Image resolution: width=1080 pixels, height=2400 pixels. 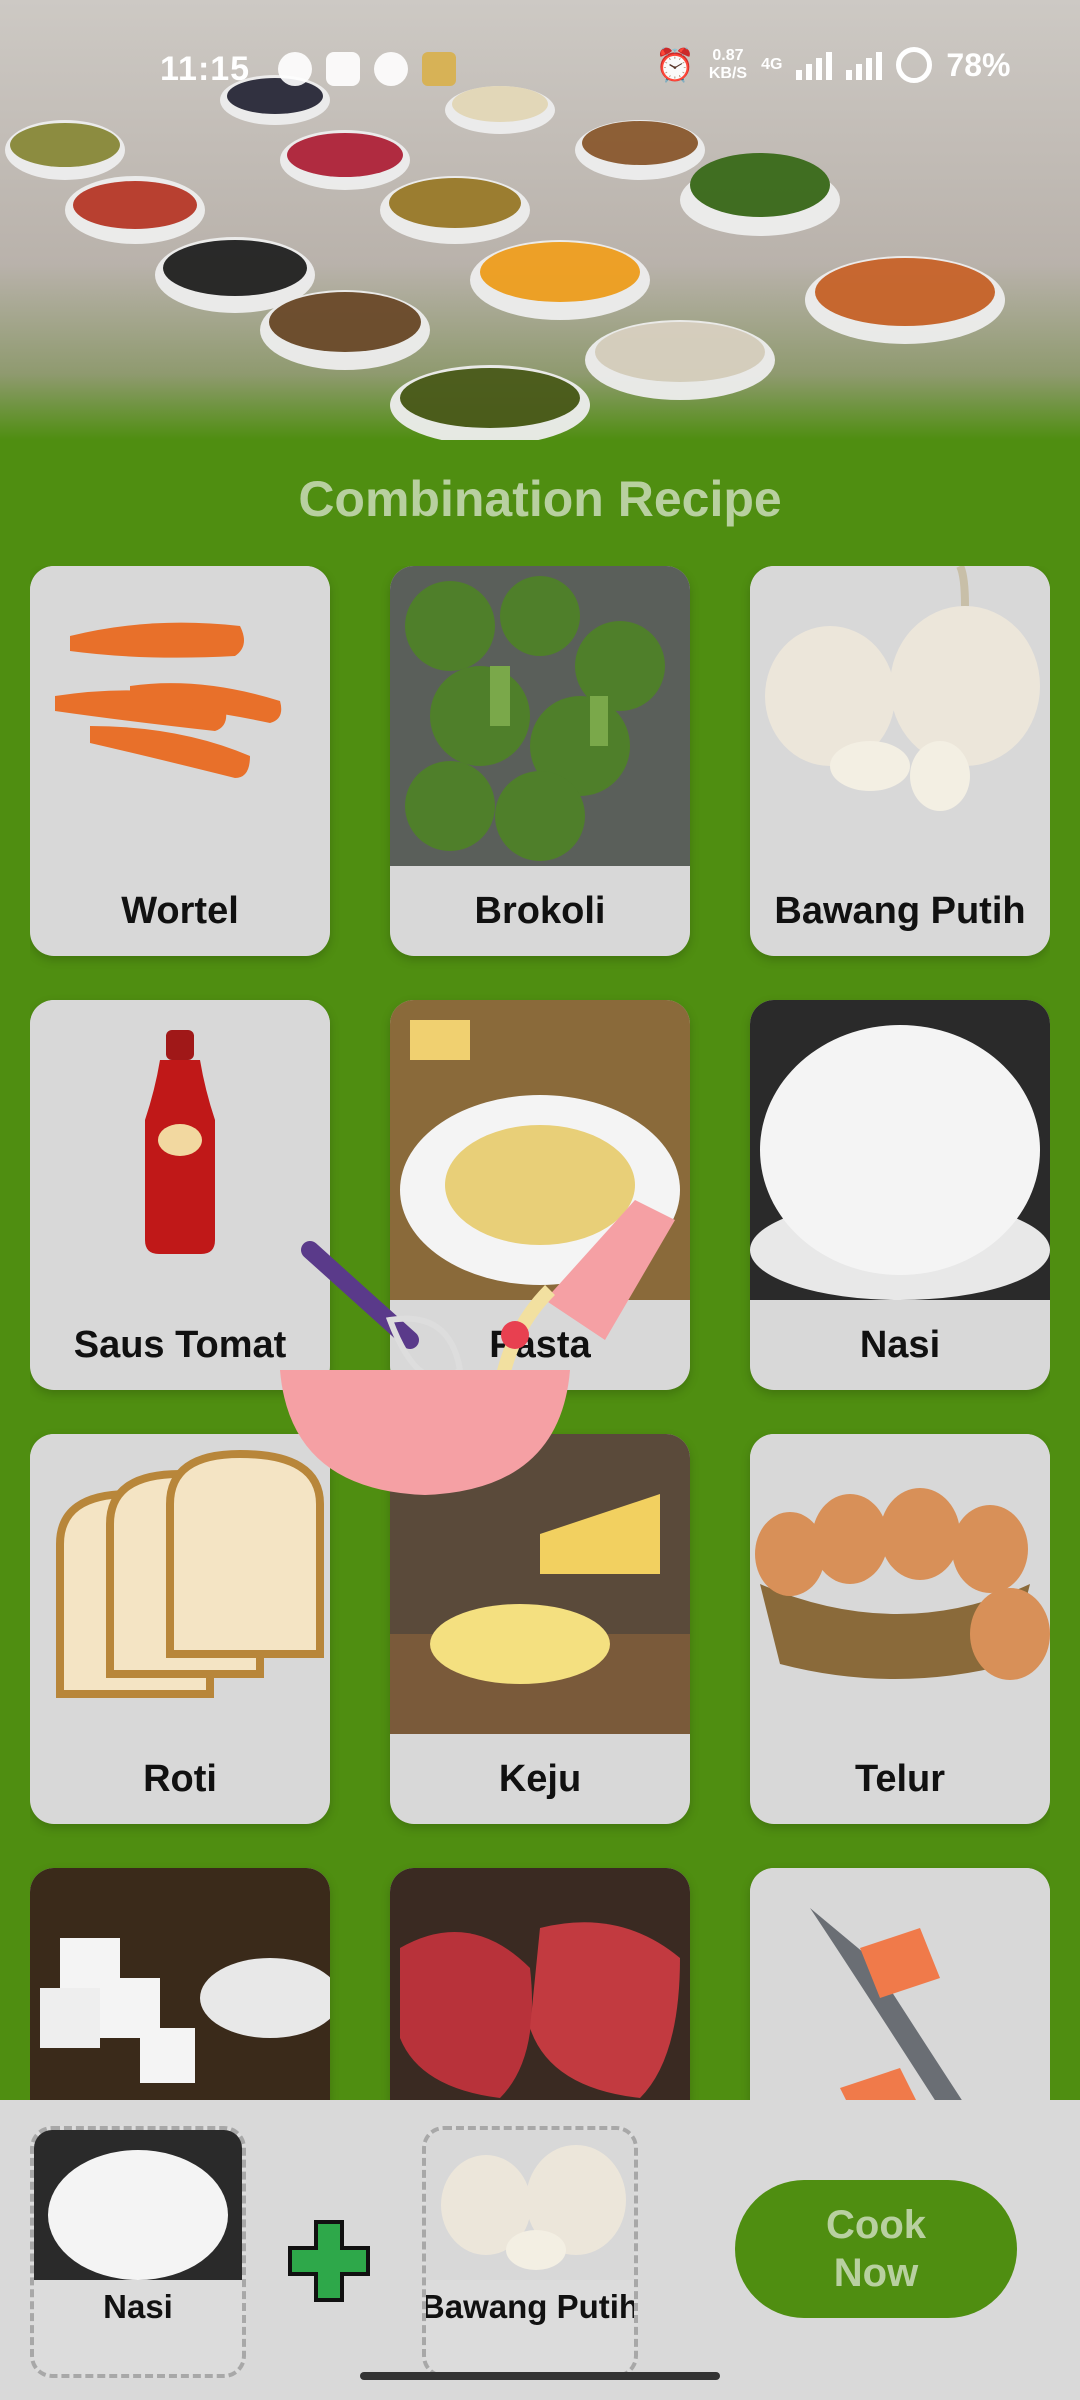 What do you see at coordinates (772, 64) in the screenshot?
I see `network-type: 4G` at bounding box center [772, 64].